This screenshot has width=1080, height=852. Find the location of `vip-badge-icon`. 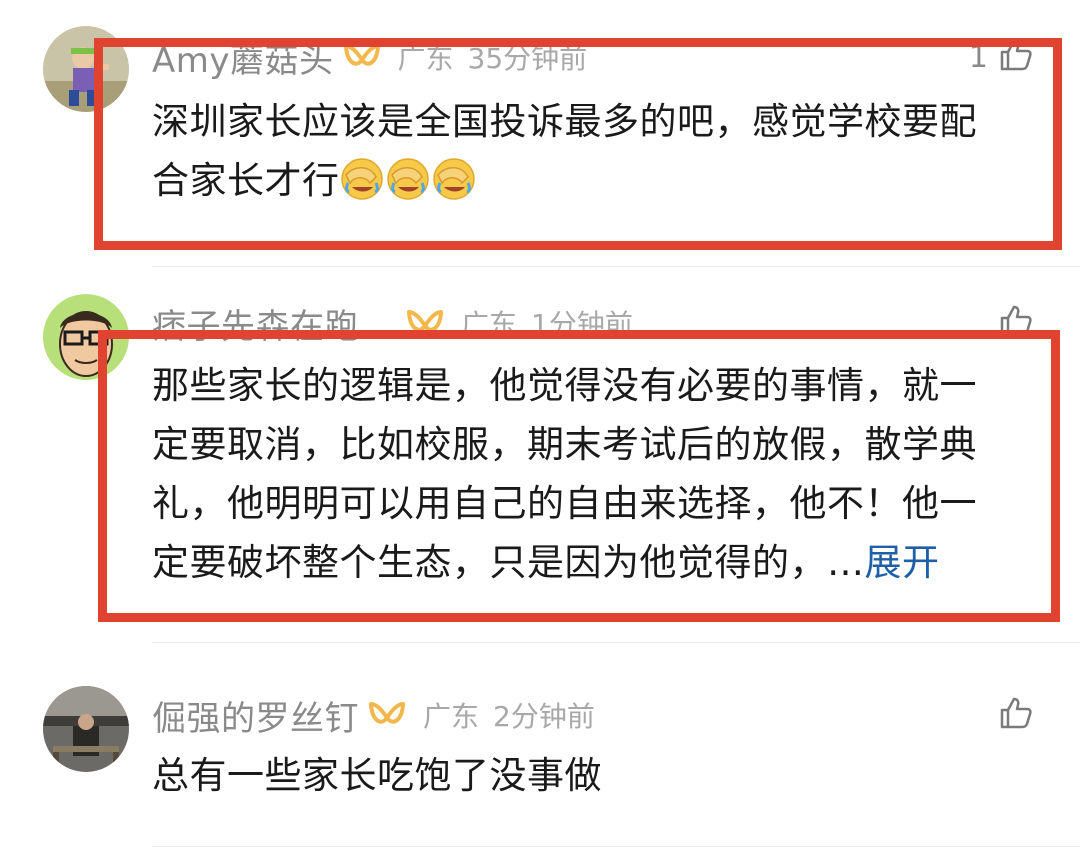

vip-badge-icon is located at coordinates (387, 715).